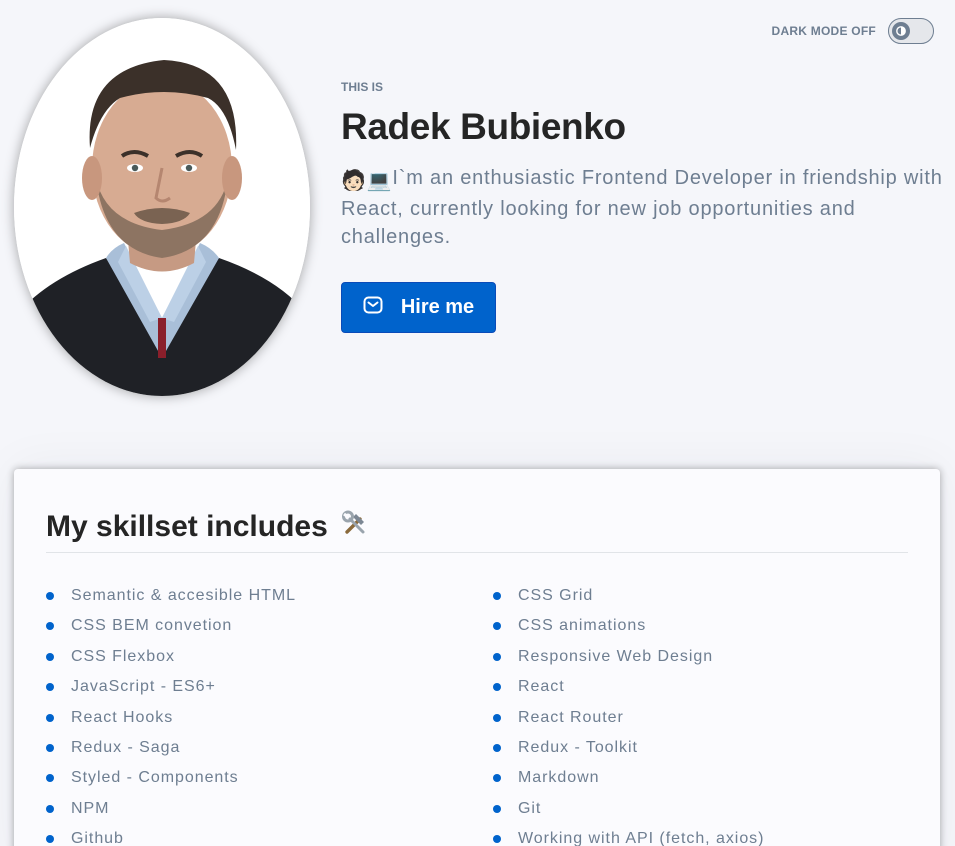 This screenshot has width=955, height=846. I want to click on intro-eyebrow: THIS IS, so click(362, 87).